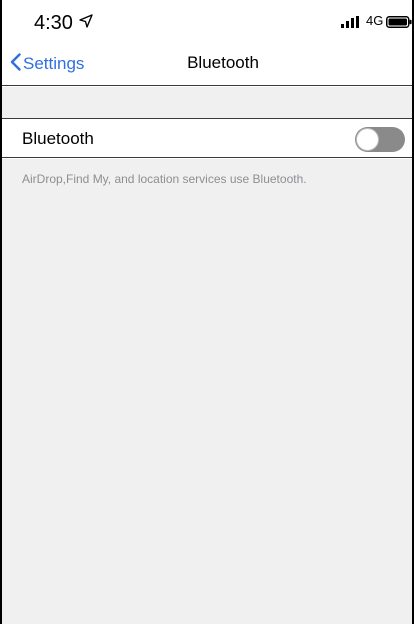 This screenshot has width=414, height=624. Describe the element at coordinates (351, 24) in the screenshot. I see `signal-bars-icon` at that location.